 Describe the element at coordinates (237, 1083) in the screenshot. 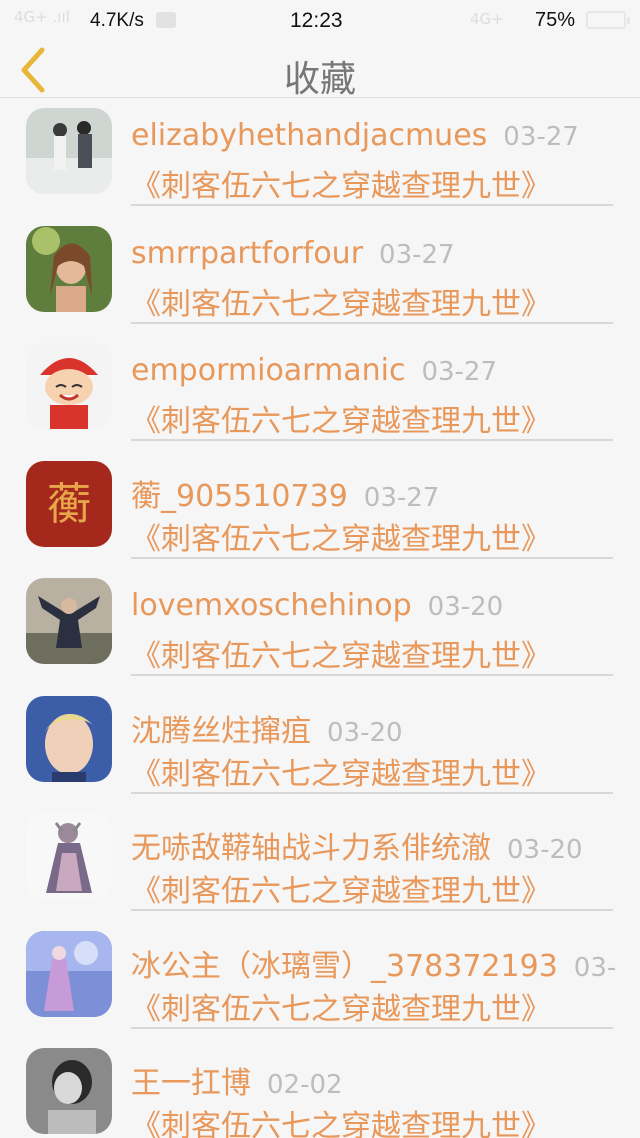

I see `item-title: 王一扛博 02-02` at that location.